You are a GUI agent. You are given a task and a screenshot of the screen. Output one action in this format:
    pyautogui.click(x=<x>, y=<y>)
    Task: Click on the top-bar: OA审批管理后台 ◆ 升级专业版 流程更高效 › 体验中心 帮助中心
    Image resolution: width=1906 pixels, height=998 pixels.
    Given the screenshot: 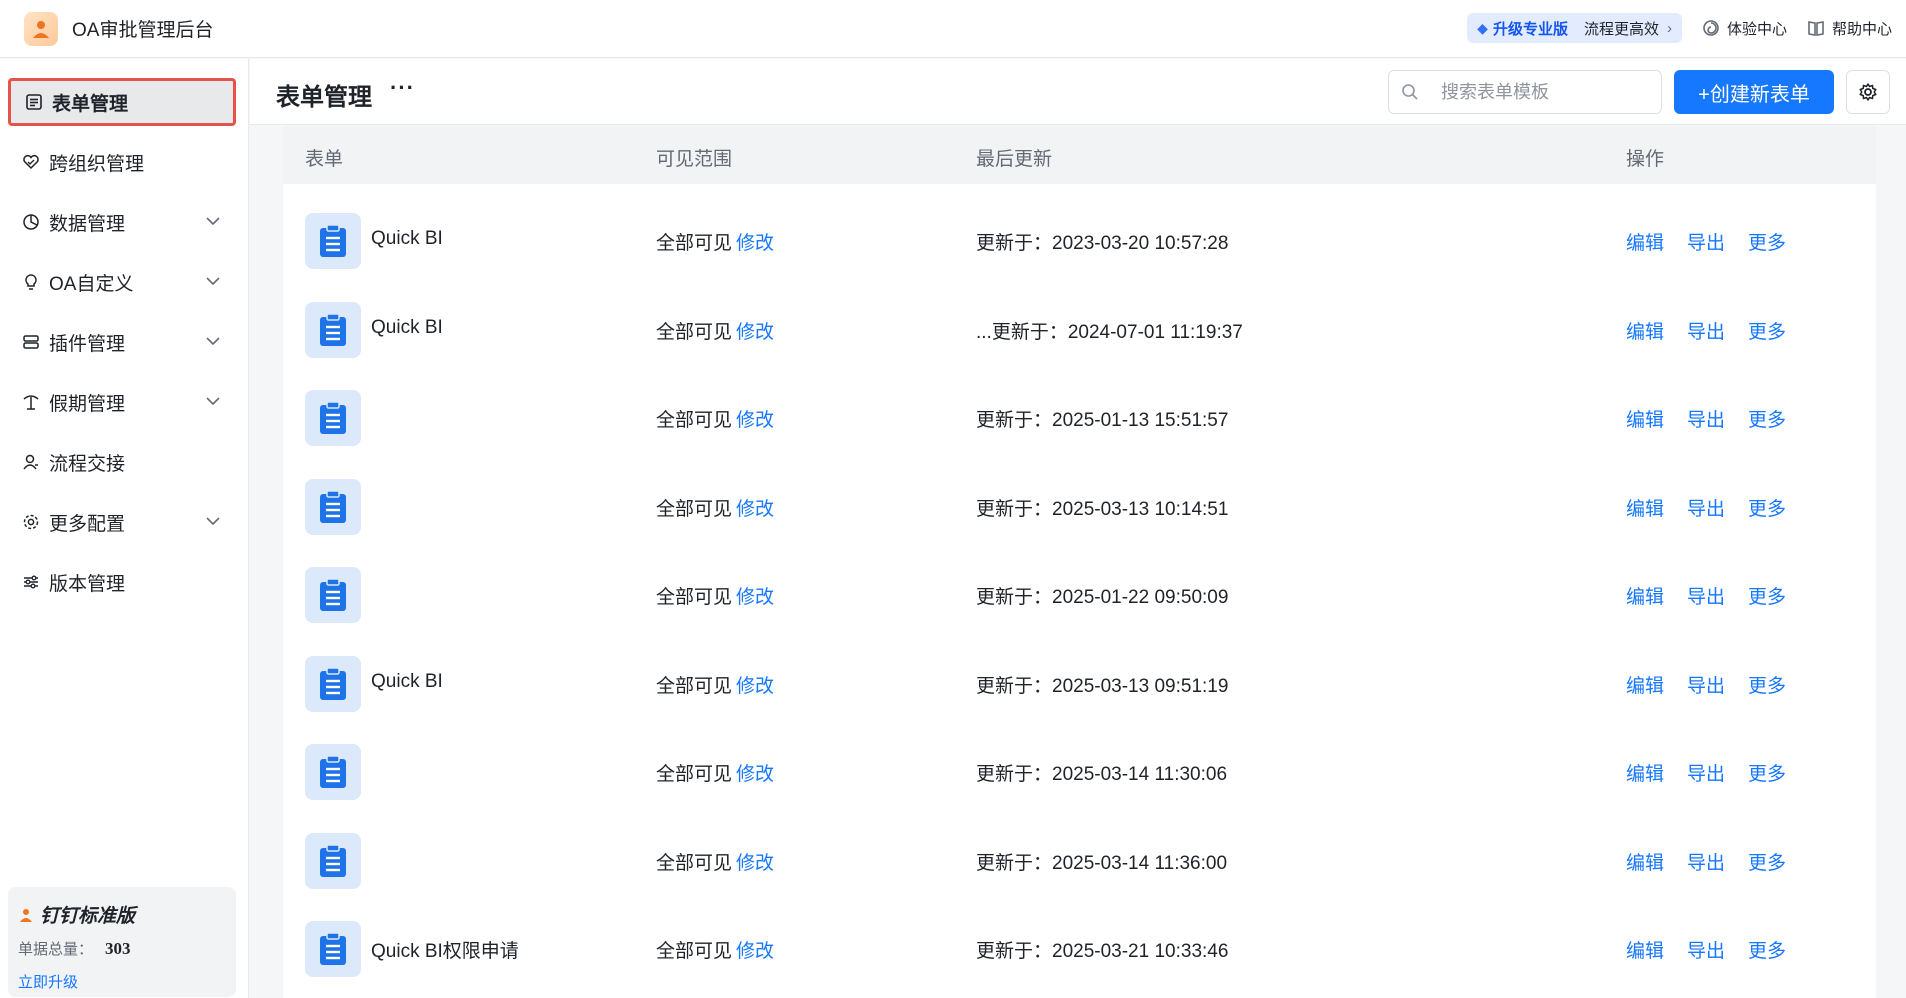 What is the action you would take?
    pyautogui.click(x=953, y=29)
    